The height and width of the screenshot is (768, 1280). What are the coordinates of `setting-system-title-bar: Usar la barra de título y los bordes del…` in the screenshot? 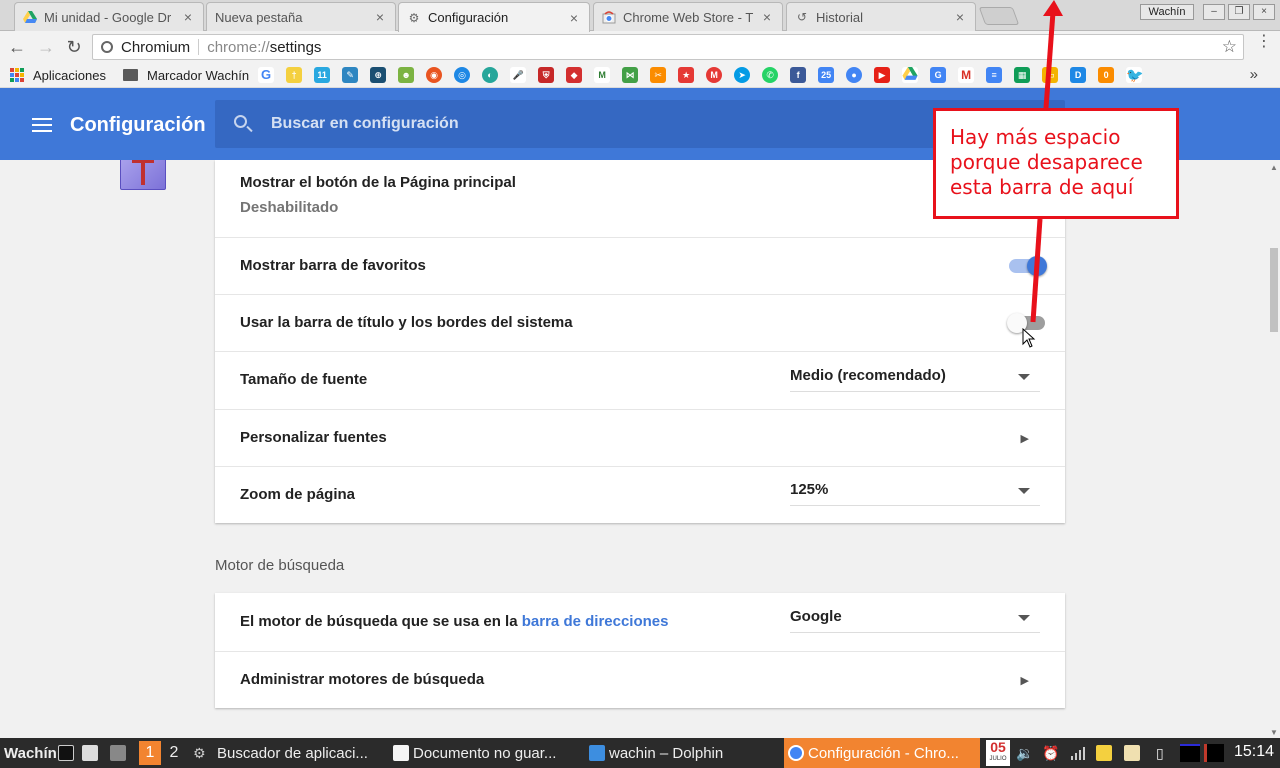 It's located at (640, 322).